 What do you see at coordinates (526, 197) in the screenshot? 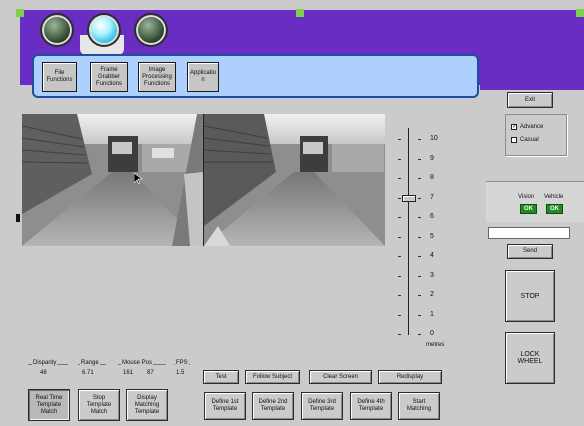
I see `vision-label: Vision` at bounding box center [526, 197].